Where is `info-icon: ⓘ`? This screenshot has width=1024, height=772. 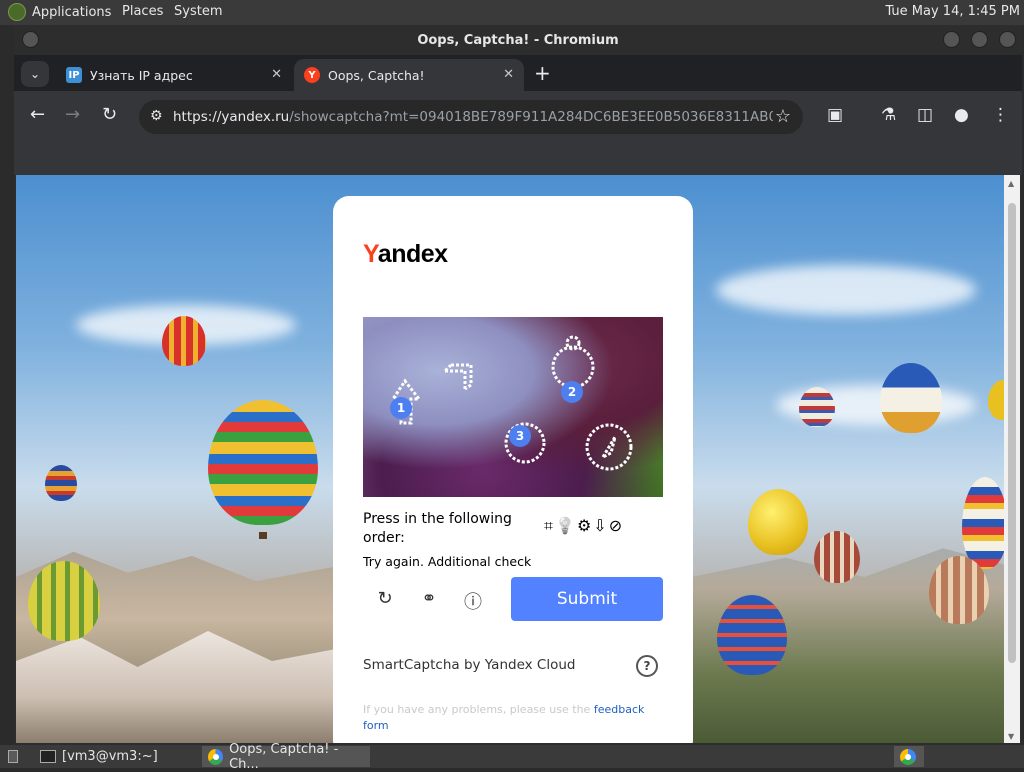
info-icon: ⓘ is located at coordinates (473, 601).